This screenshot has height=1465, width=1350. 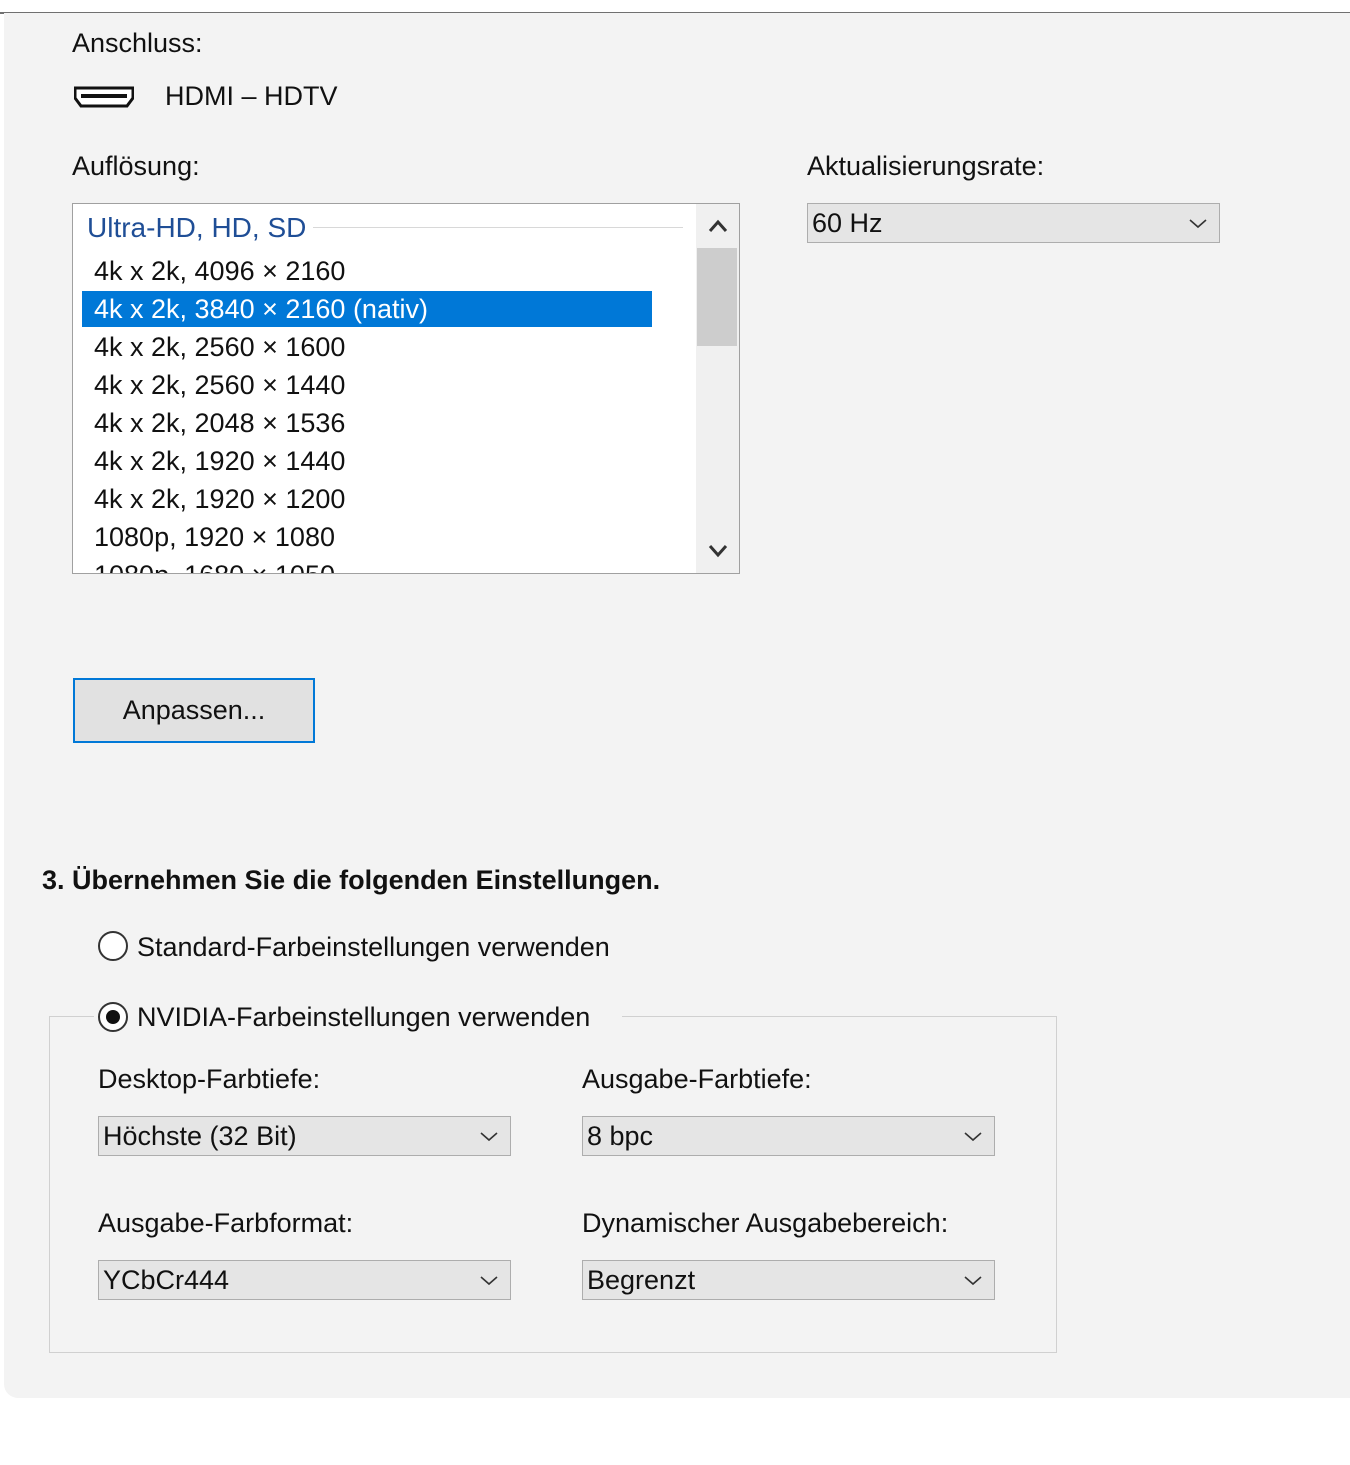 I want to click on output-color-depth-label: Ausgabe-Farbtiefe:, so click(x=697, y=1079).